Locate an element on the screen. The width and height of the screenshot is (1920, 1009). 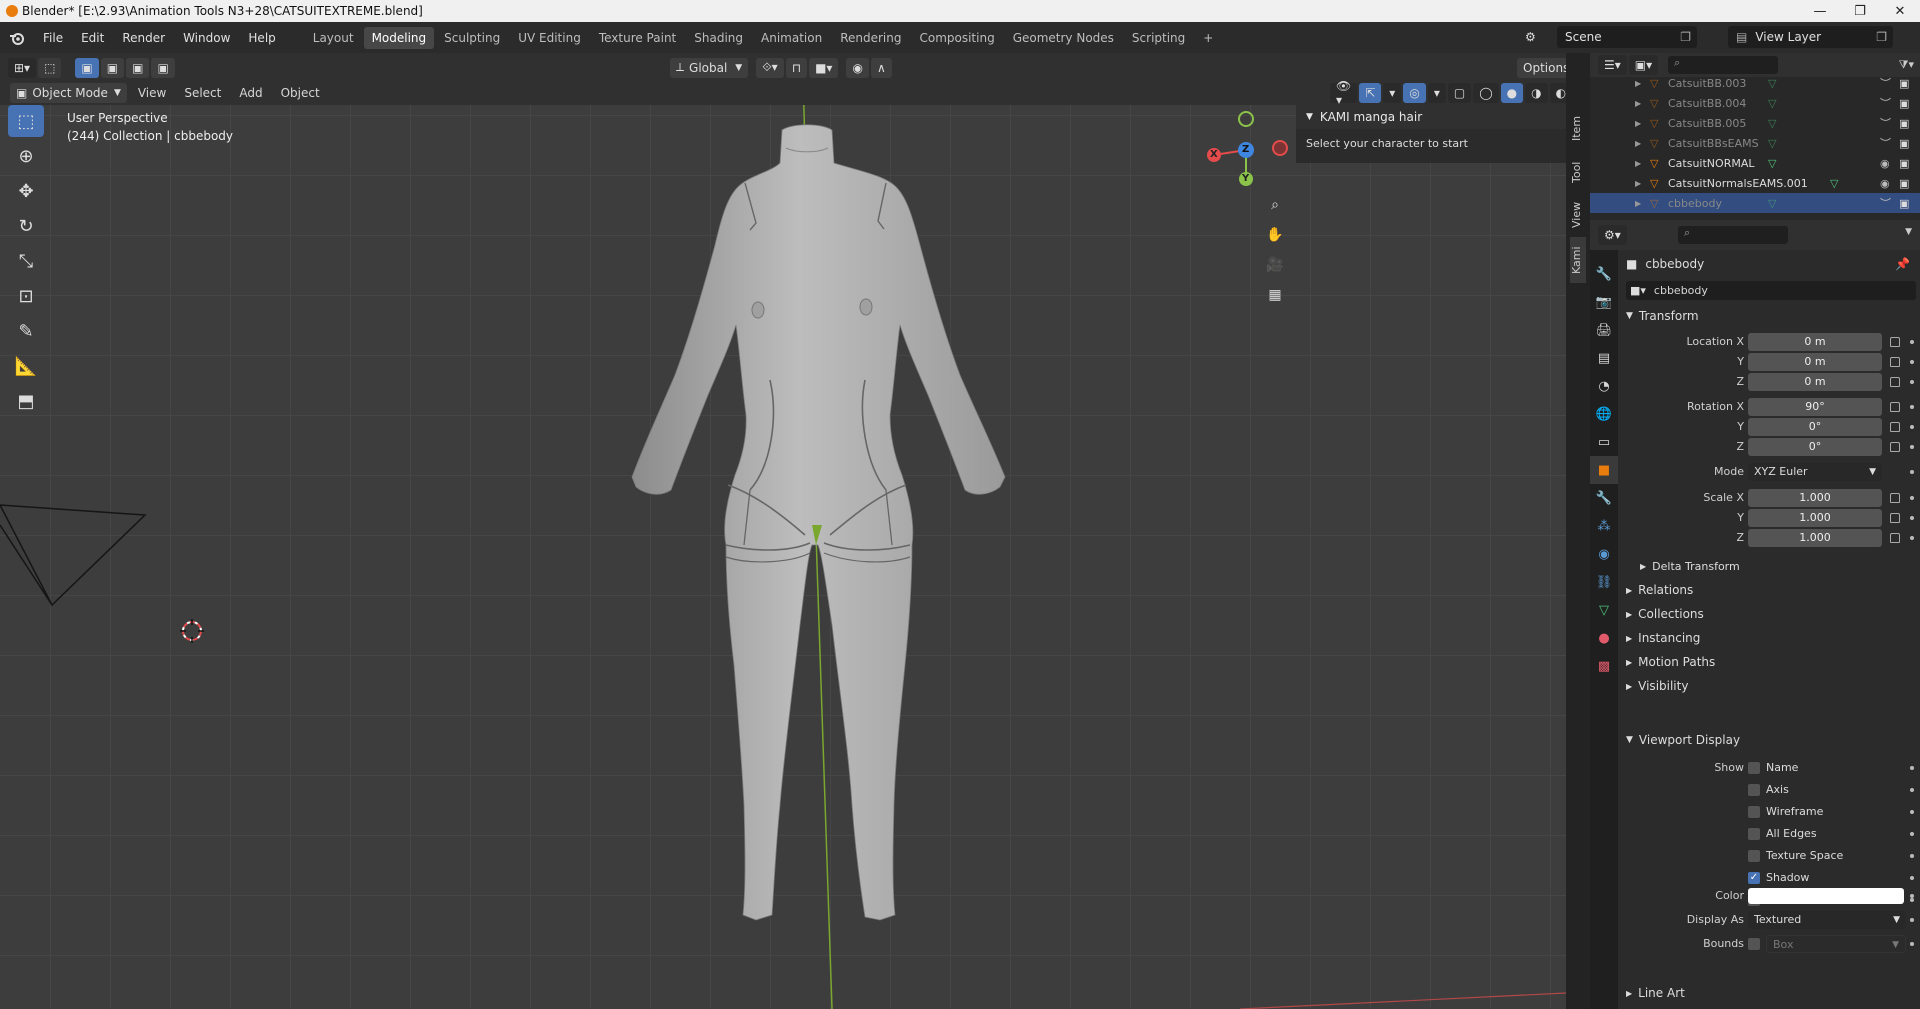
view-layer-tab-icon: ▤ is located at coordinates (1604, 358).